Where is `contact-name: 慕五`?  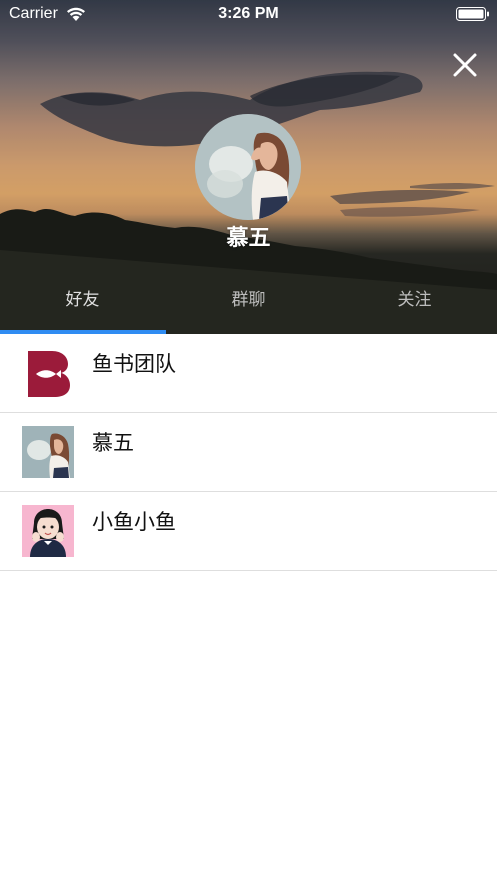 contact-name: 慕五 is located at coordinates (113, 443).